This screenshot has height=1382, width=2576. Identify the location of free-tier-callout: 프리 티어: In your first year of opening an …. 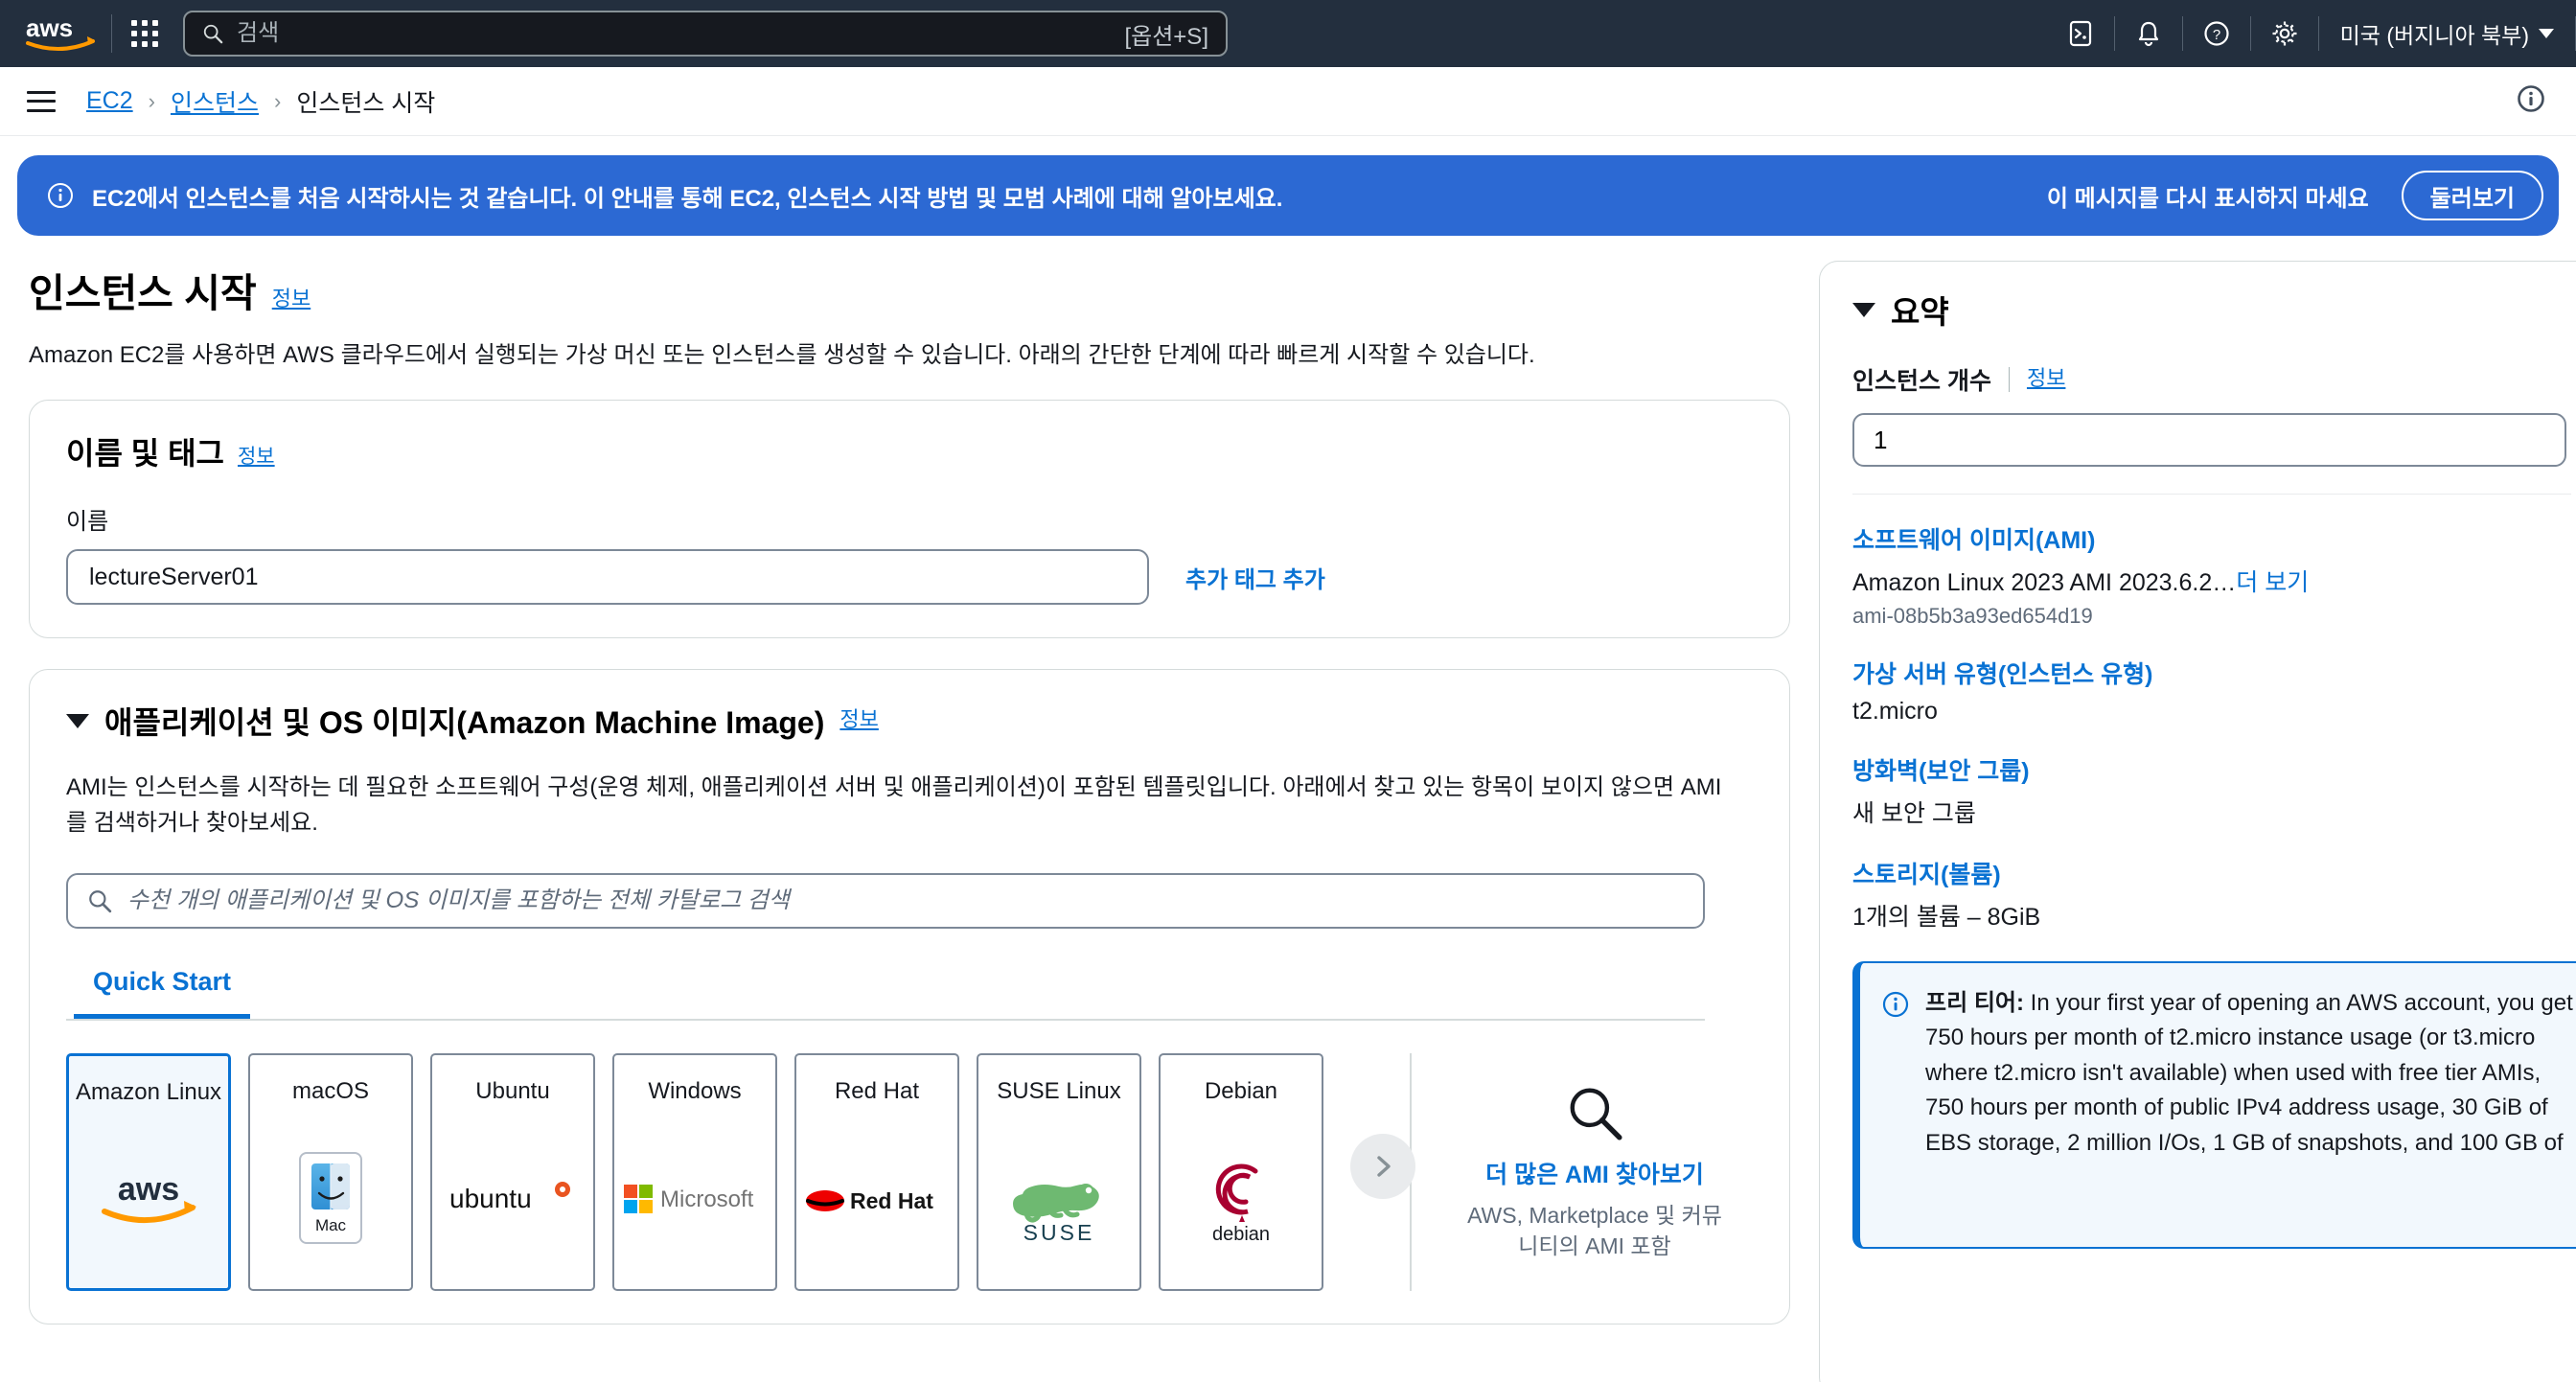
(2214, 1105).